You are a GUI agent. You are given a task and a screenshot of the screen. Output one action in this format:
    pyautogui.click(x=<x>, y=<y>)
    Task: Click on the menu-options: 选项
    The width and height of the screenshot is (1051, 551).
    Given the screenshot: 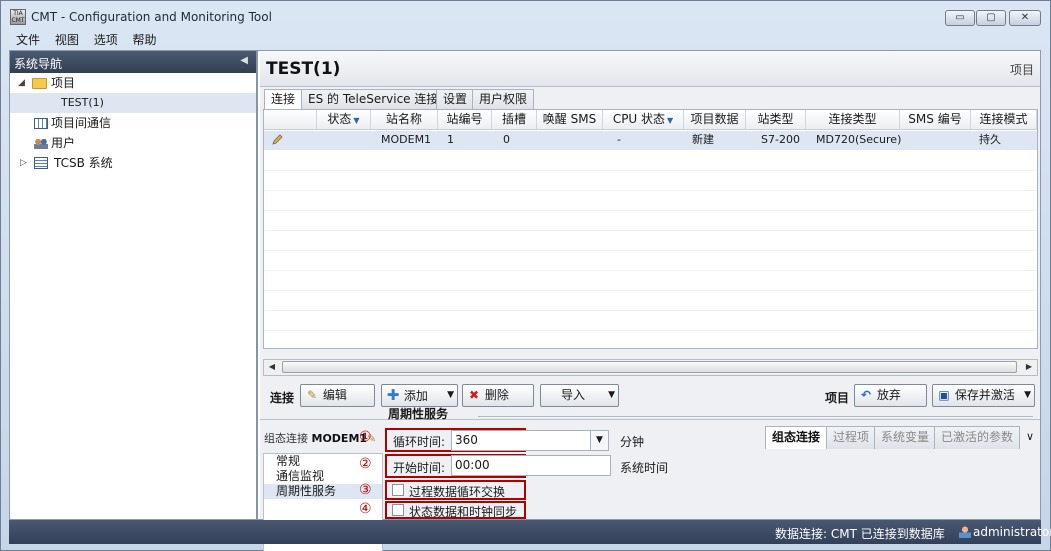 What is the action you would take?
    pyautogui.click(x=106, y=39)
    